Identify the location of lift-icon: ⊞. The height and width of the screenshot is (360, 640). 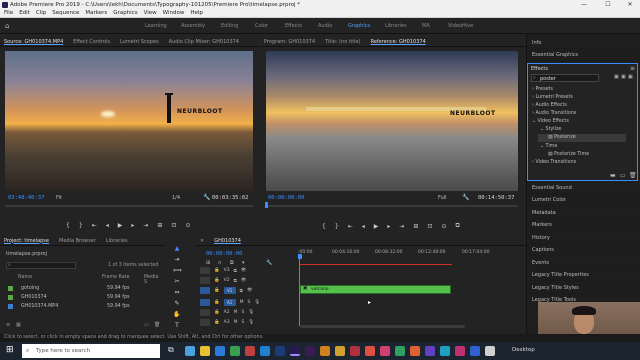
(415, 226).